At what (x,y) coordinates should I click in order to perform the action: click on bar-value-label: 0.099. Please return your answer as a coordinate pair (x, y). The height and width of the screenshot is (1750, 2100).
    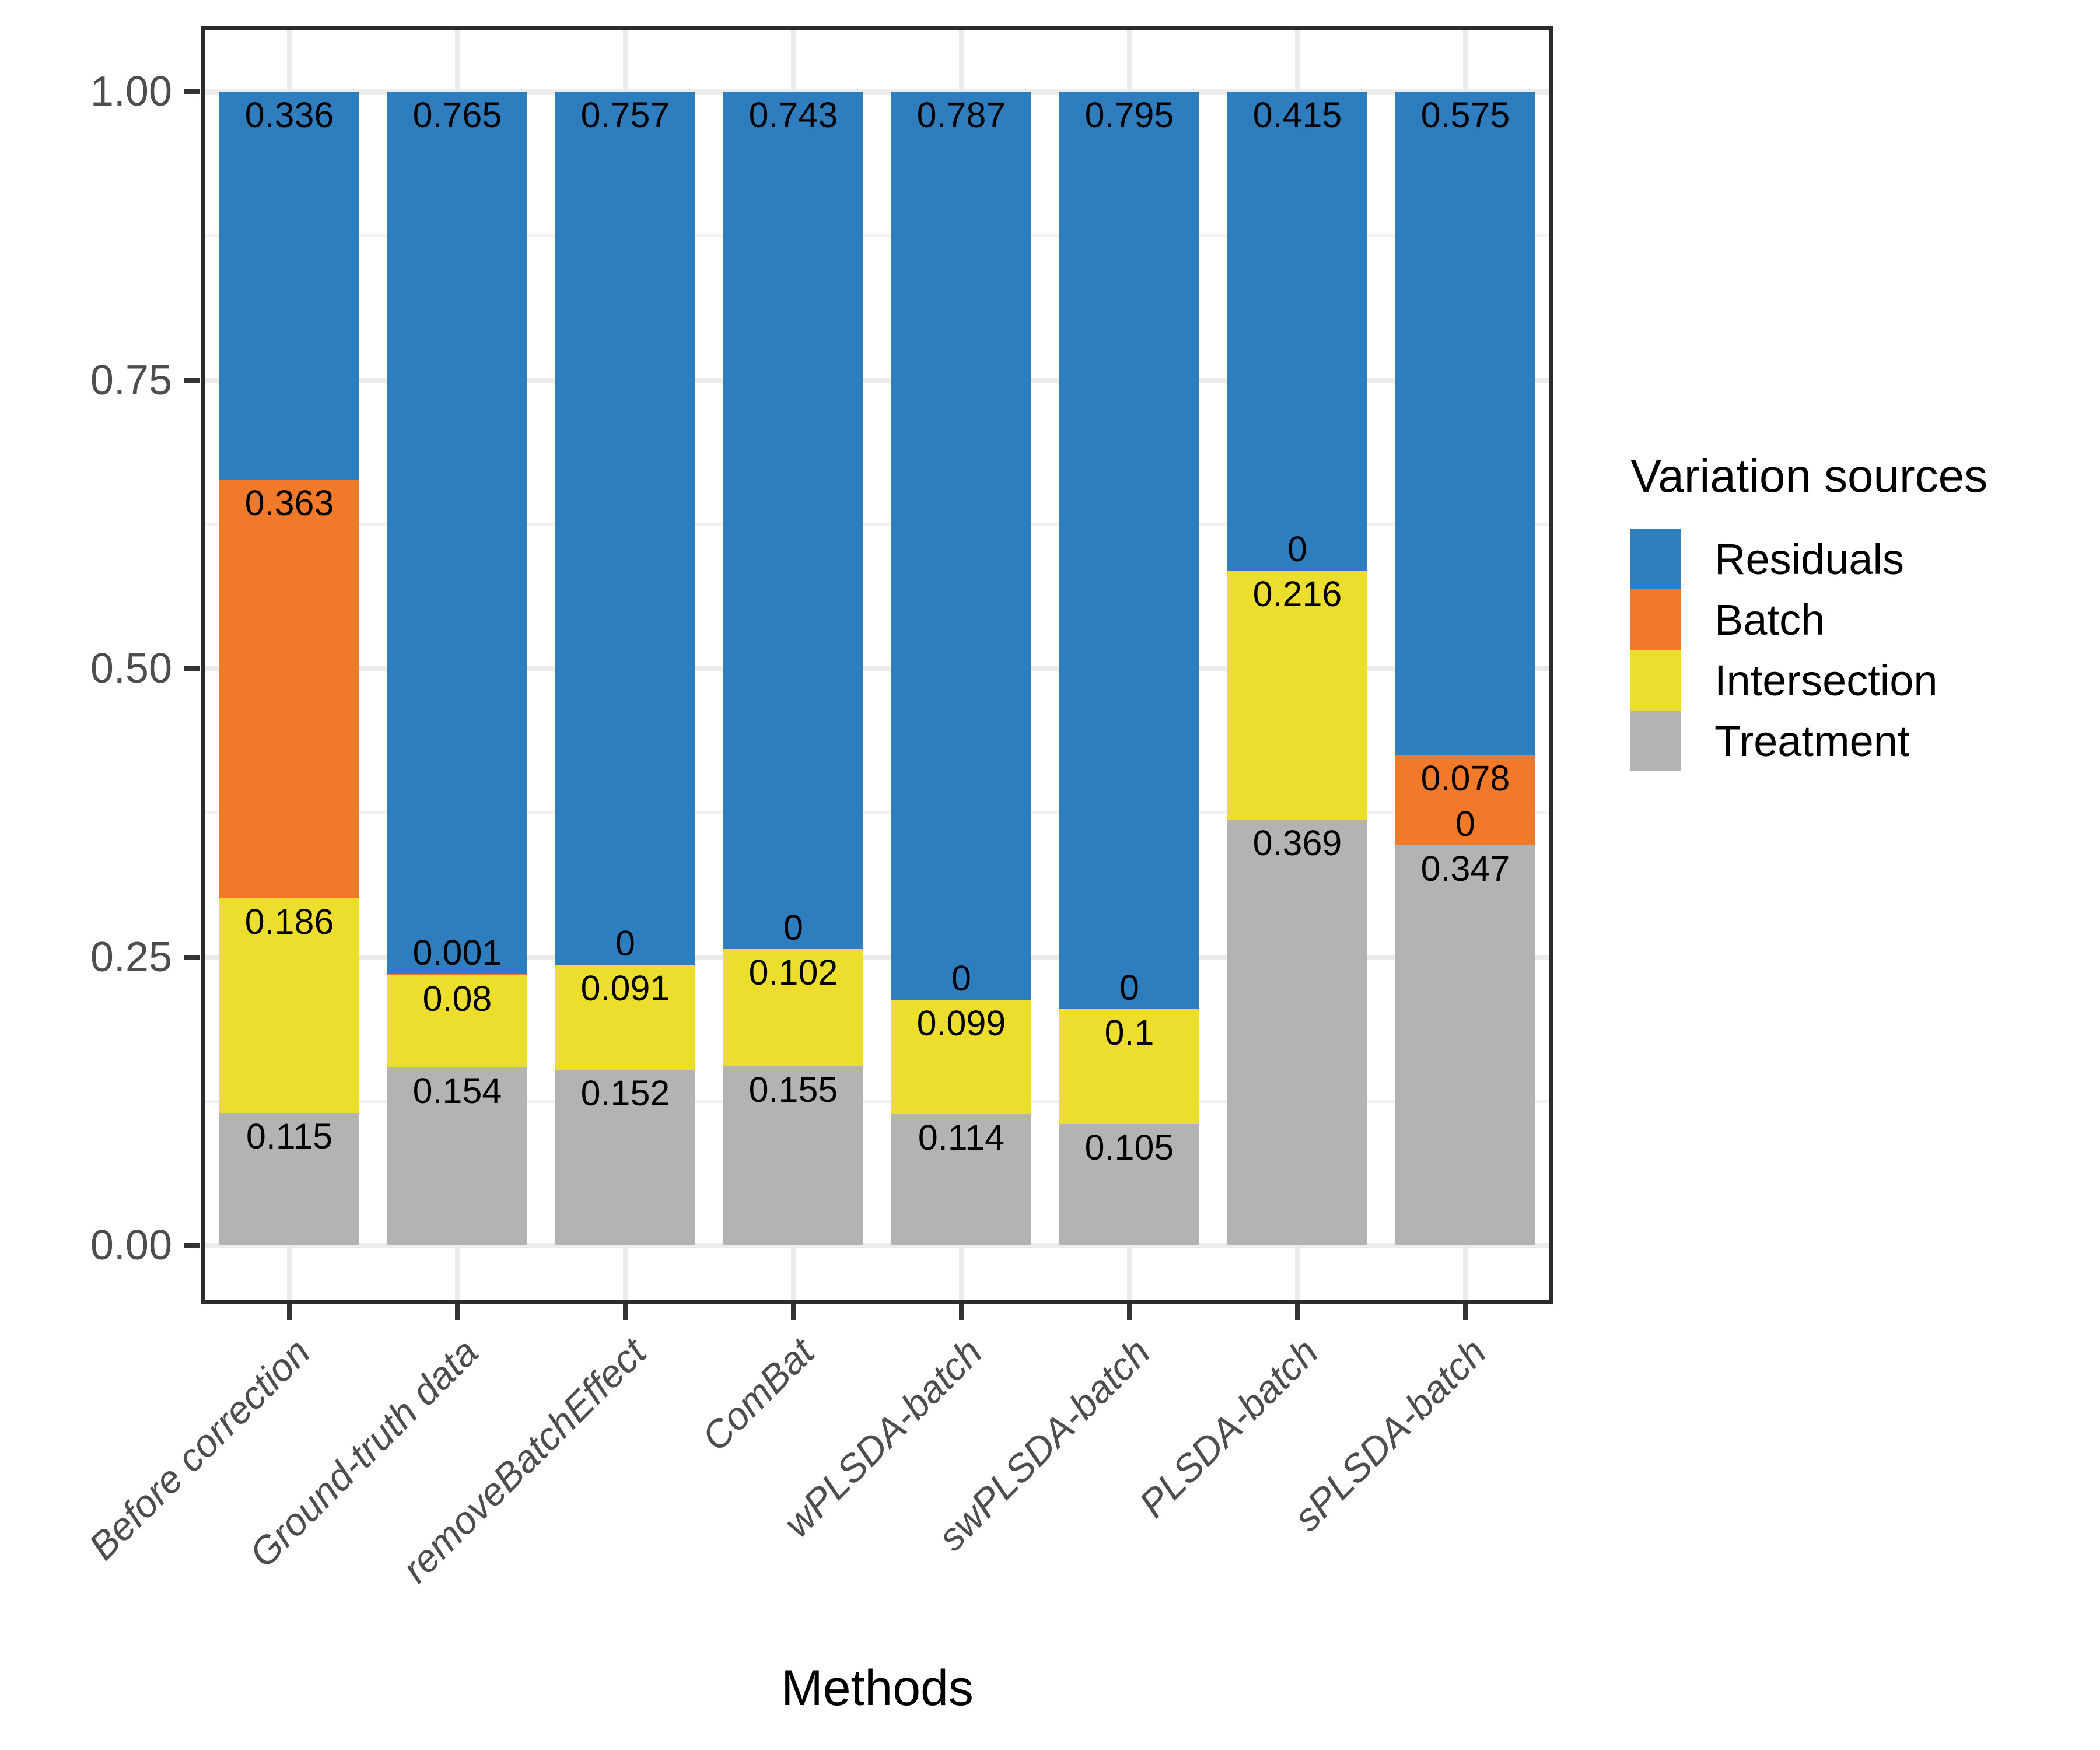
    Looking at the image, I should click on (961, 1023).